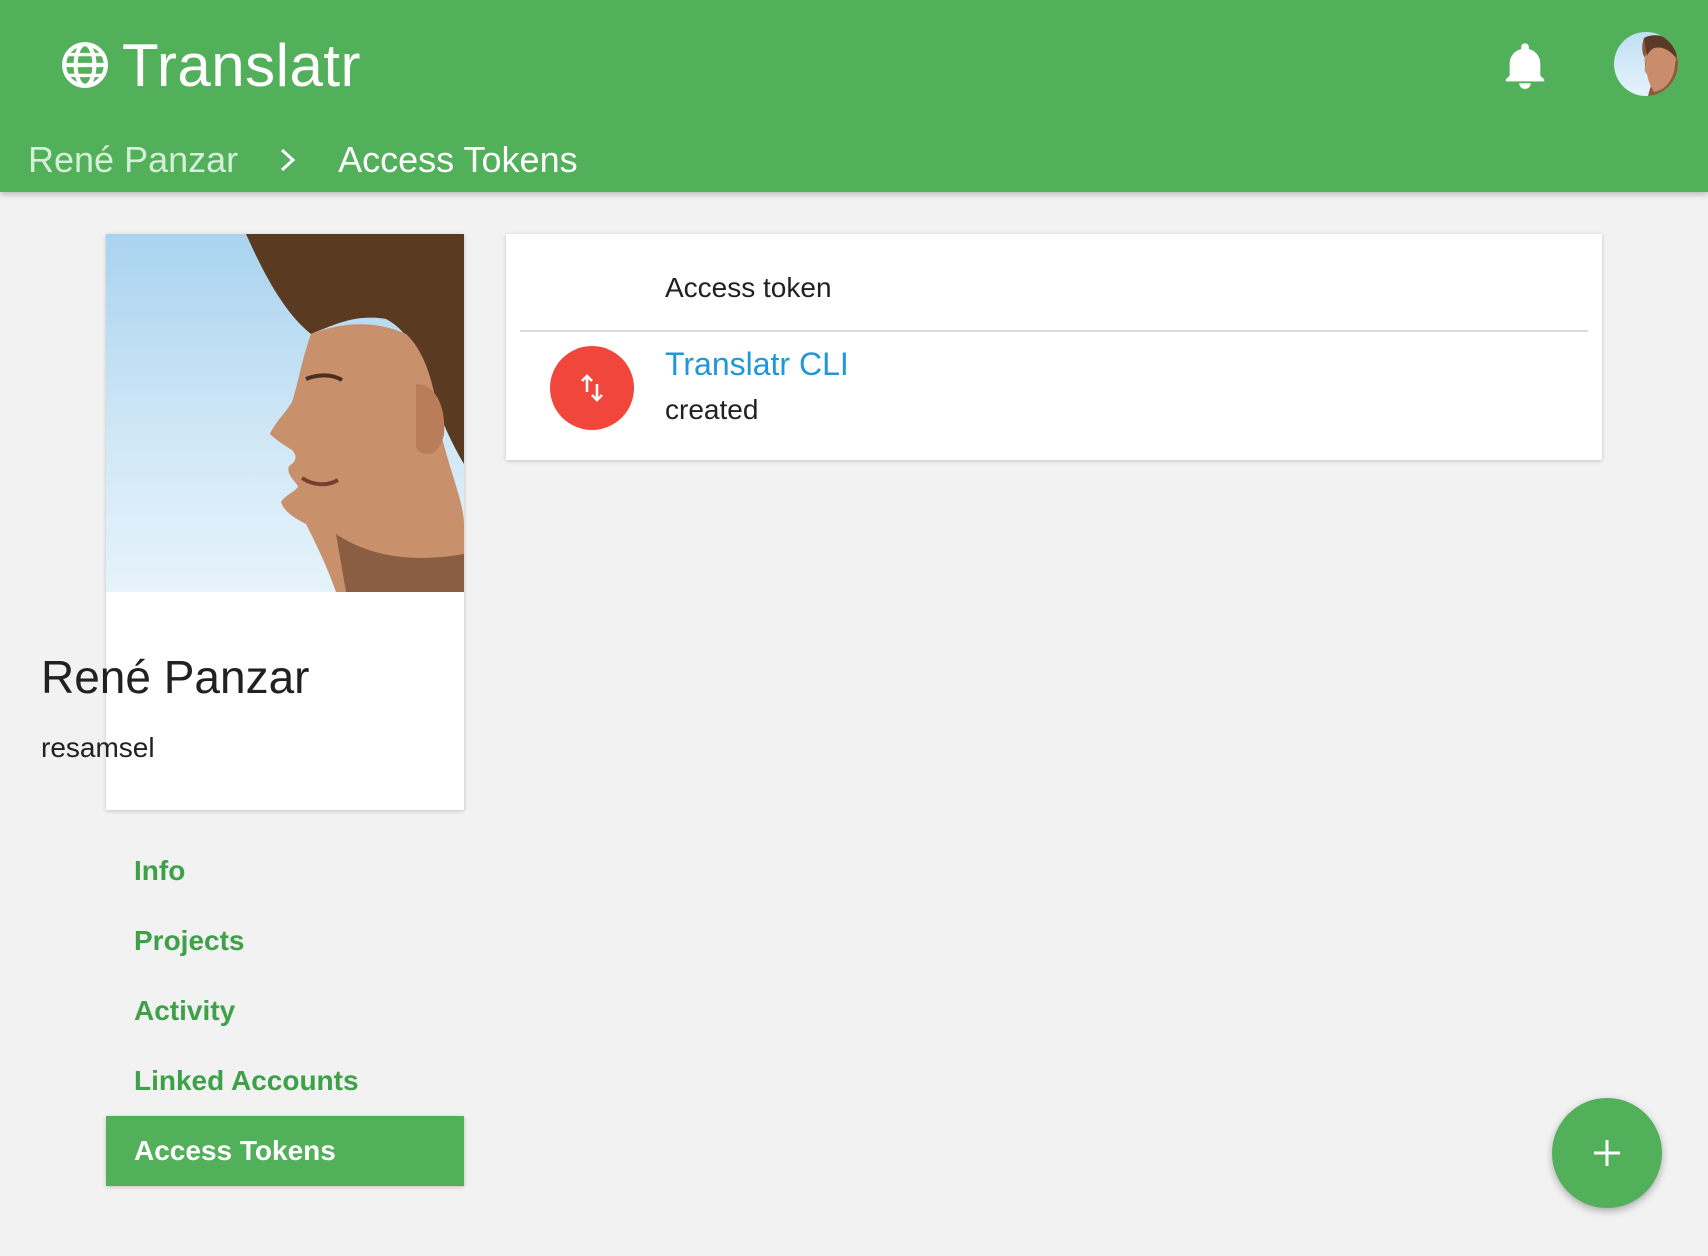 The image size is (1708, 1256). Describe the element at coordinates (757, 364) in the screenshot. I see `token-name-link: Translatr CLI` at that location.